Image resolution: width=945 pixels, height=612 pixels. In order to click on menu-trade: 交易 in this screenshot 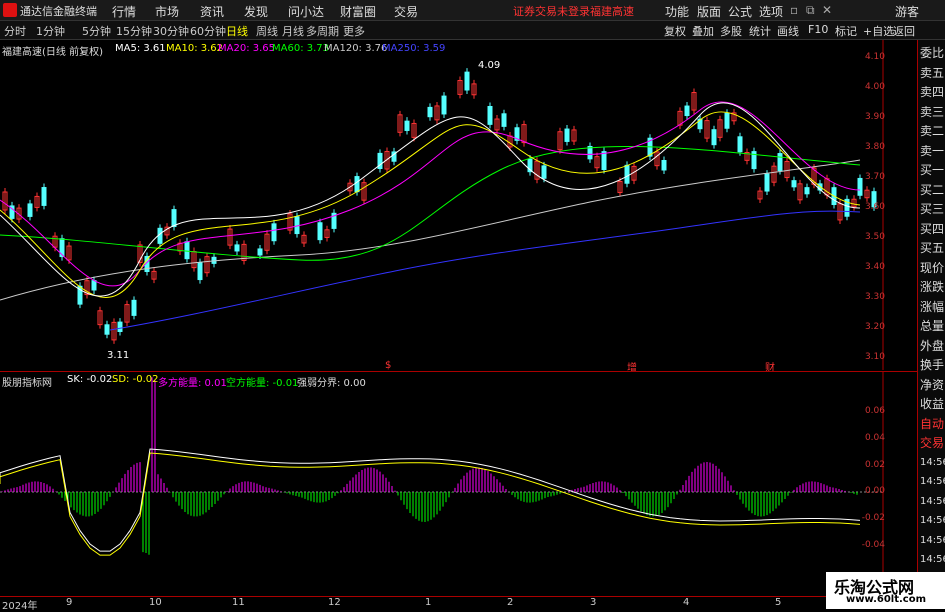, I will do `click(406, 11)`.